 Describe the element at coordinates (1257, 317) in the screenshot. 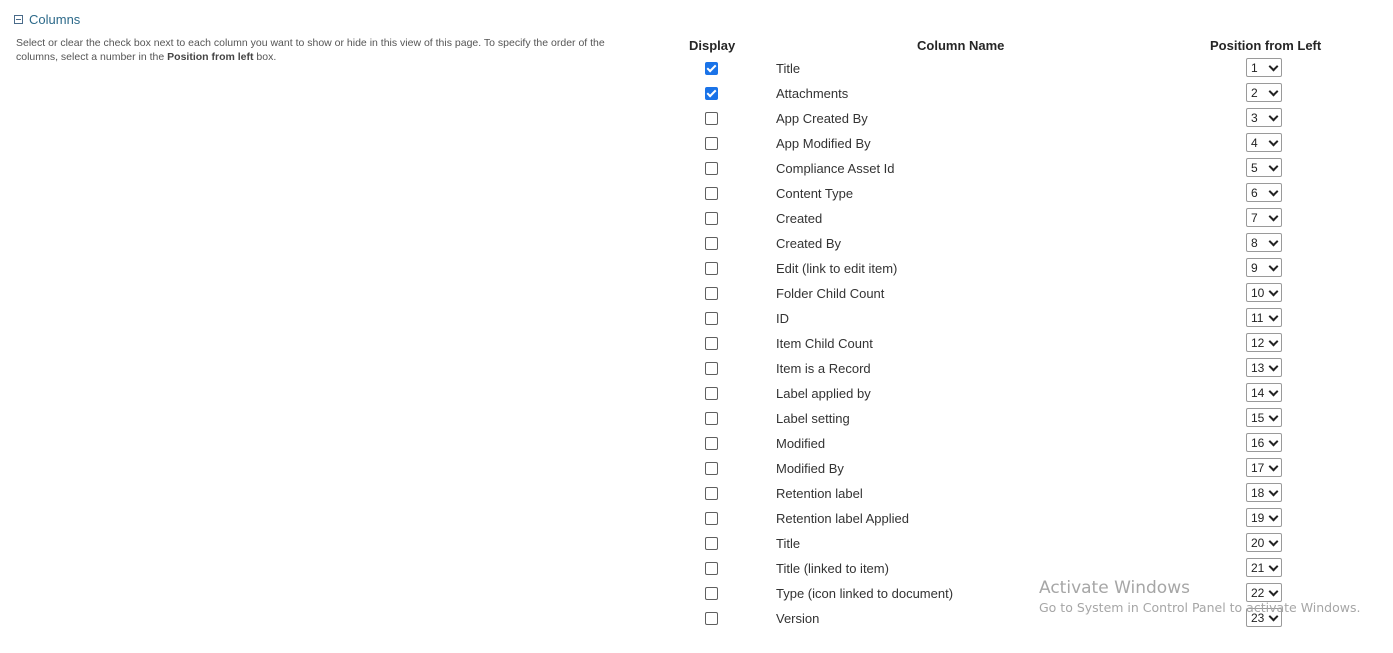

I see `position-value: 11` at that location.